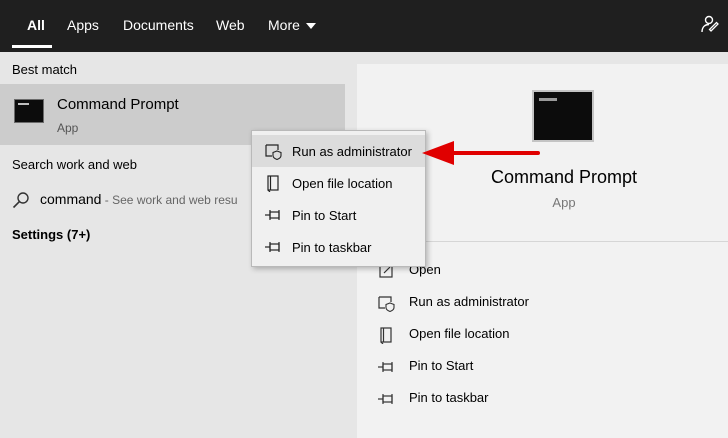  I want to click on menu-item-pin-to-taskbar: Pin to taskbar, so click(338, 247).